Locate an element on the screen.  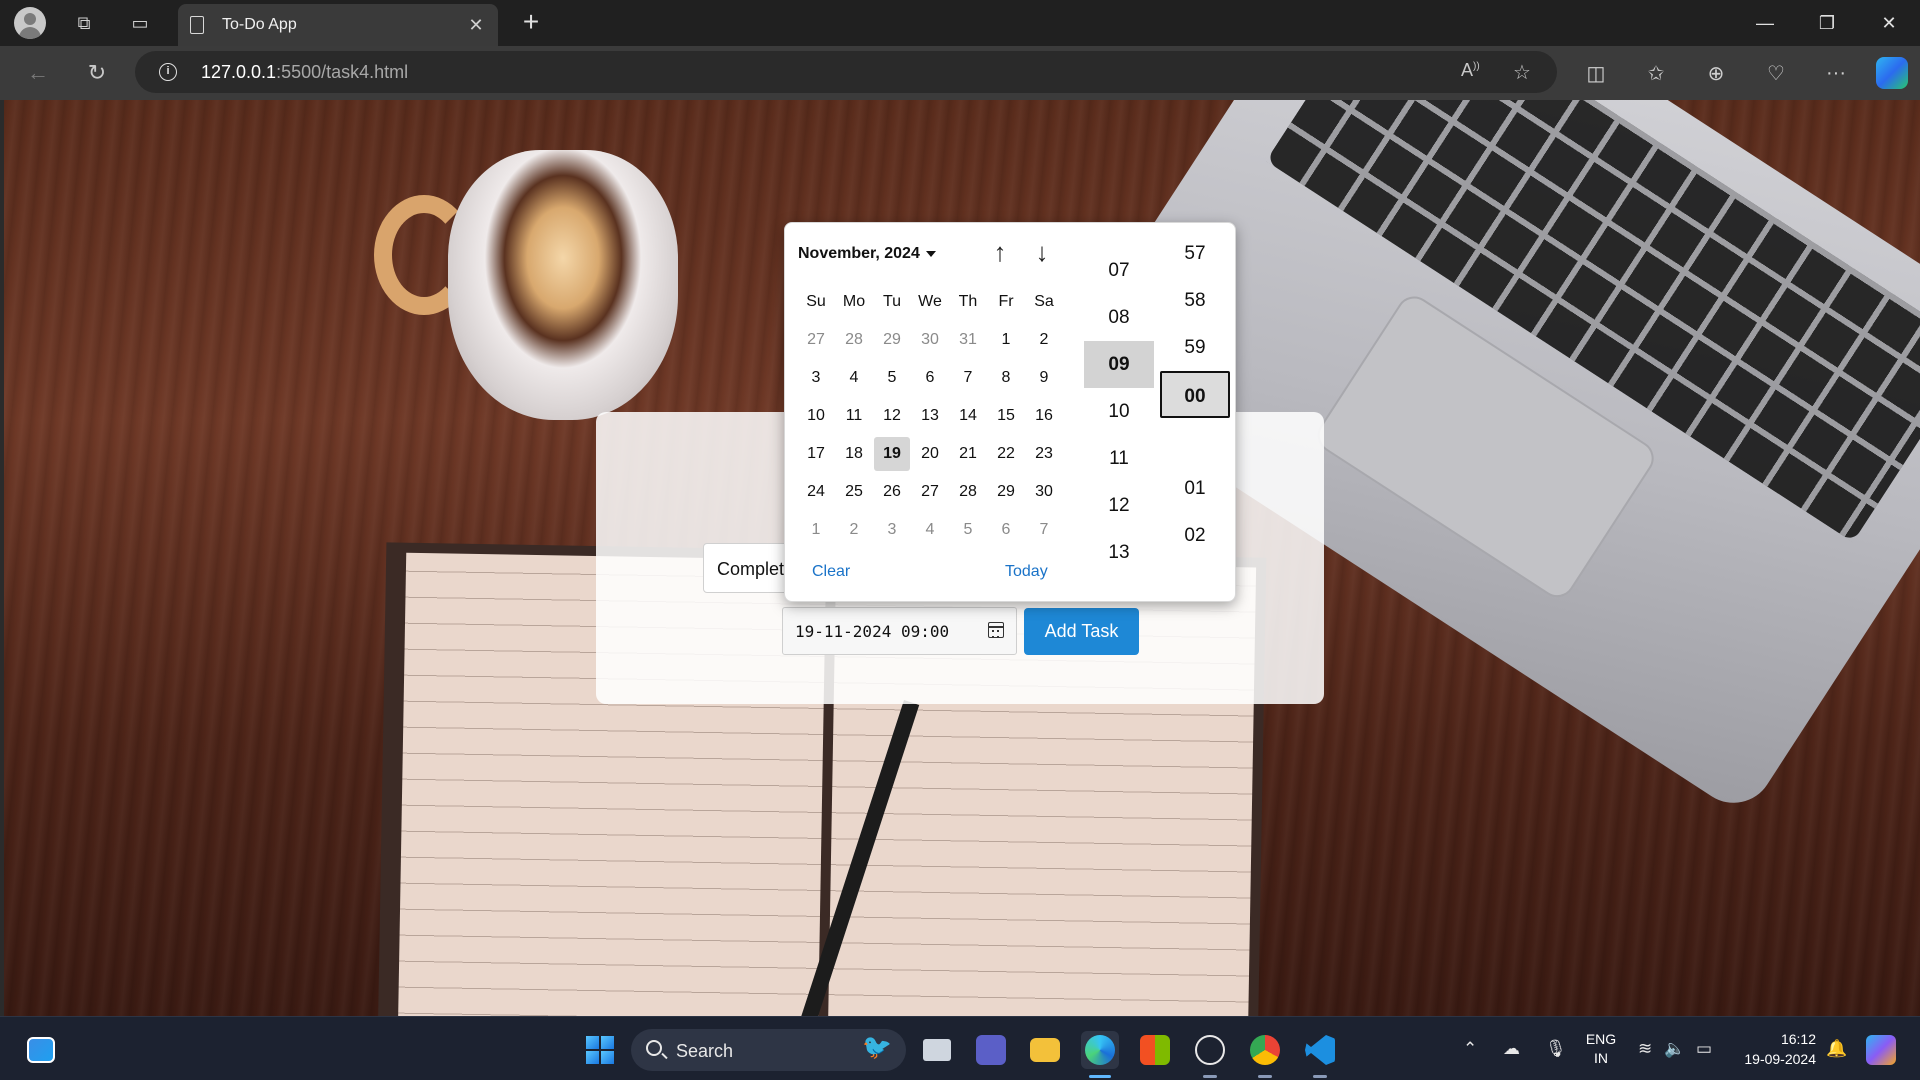
minute-option: 58 is located at coordinates (1195, 300).